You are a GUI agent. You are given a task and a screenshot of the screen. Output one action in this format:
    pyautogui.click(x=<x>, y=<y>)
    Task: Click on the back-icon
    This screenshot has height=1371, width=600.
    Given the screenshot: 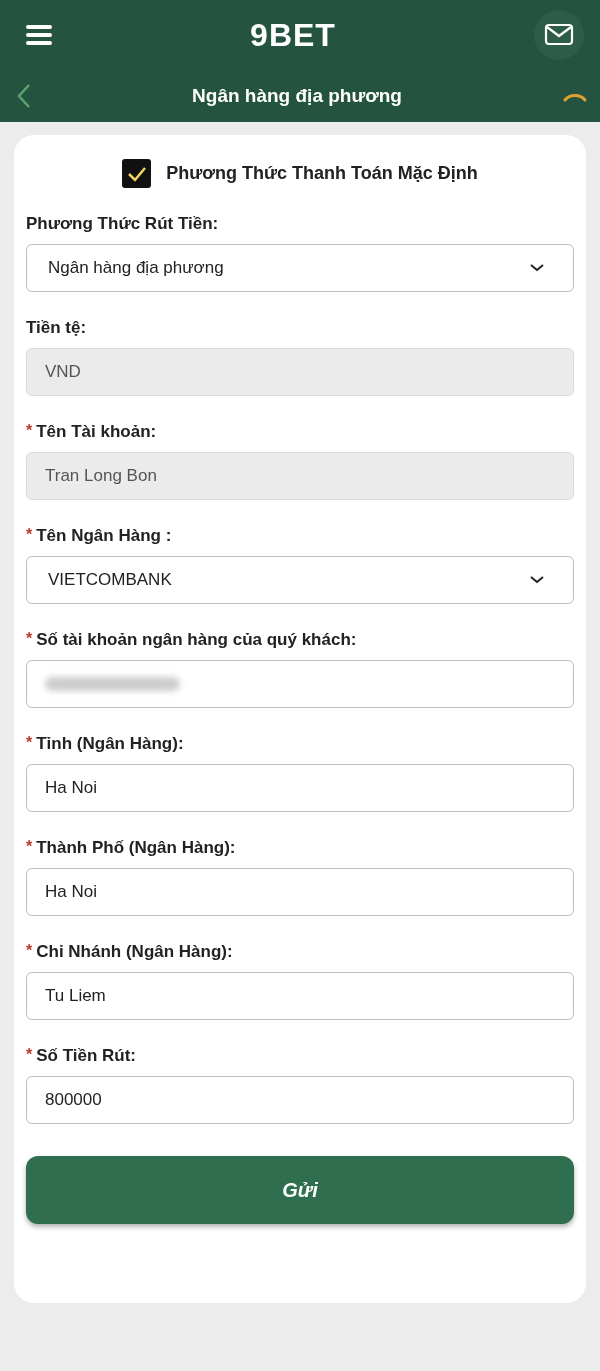 What is the action you would take?
    pyautogui.click(x=24, y=96)
    